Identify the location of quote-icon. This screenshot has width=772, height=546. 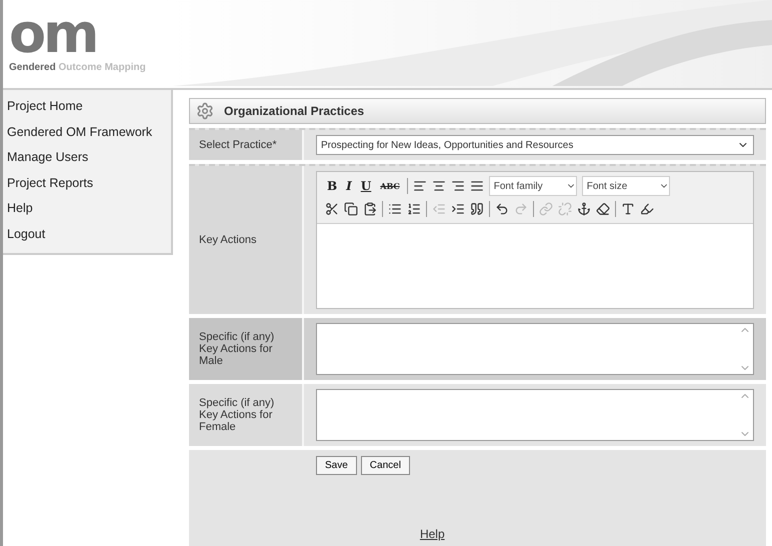
(477, 209).